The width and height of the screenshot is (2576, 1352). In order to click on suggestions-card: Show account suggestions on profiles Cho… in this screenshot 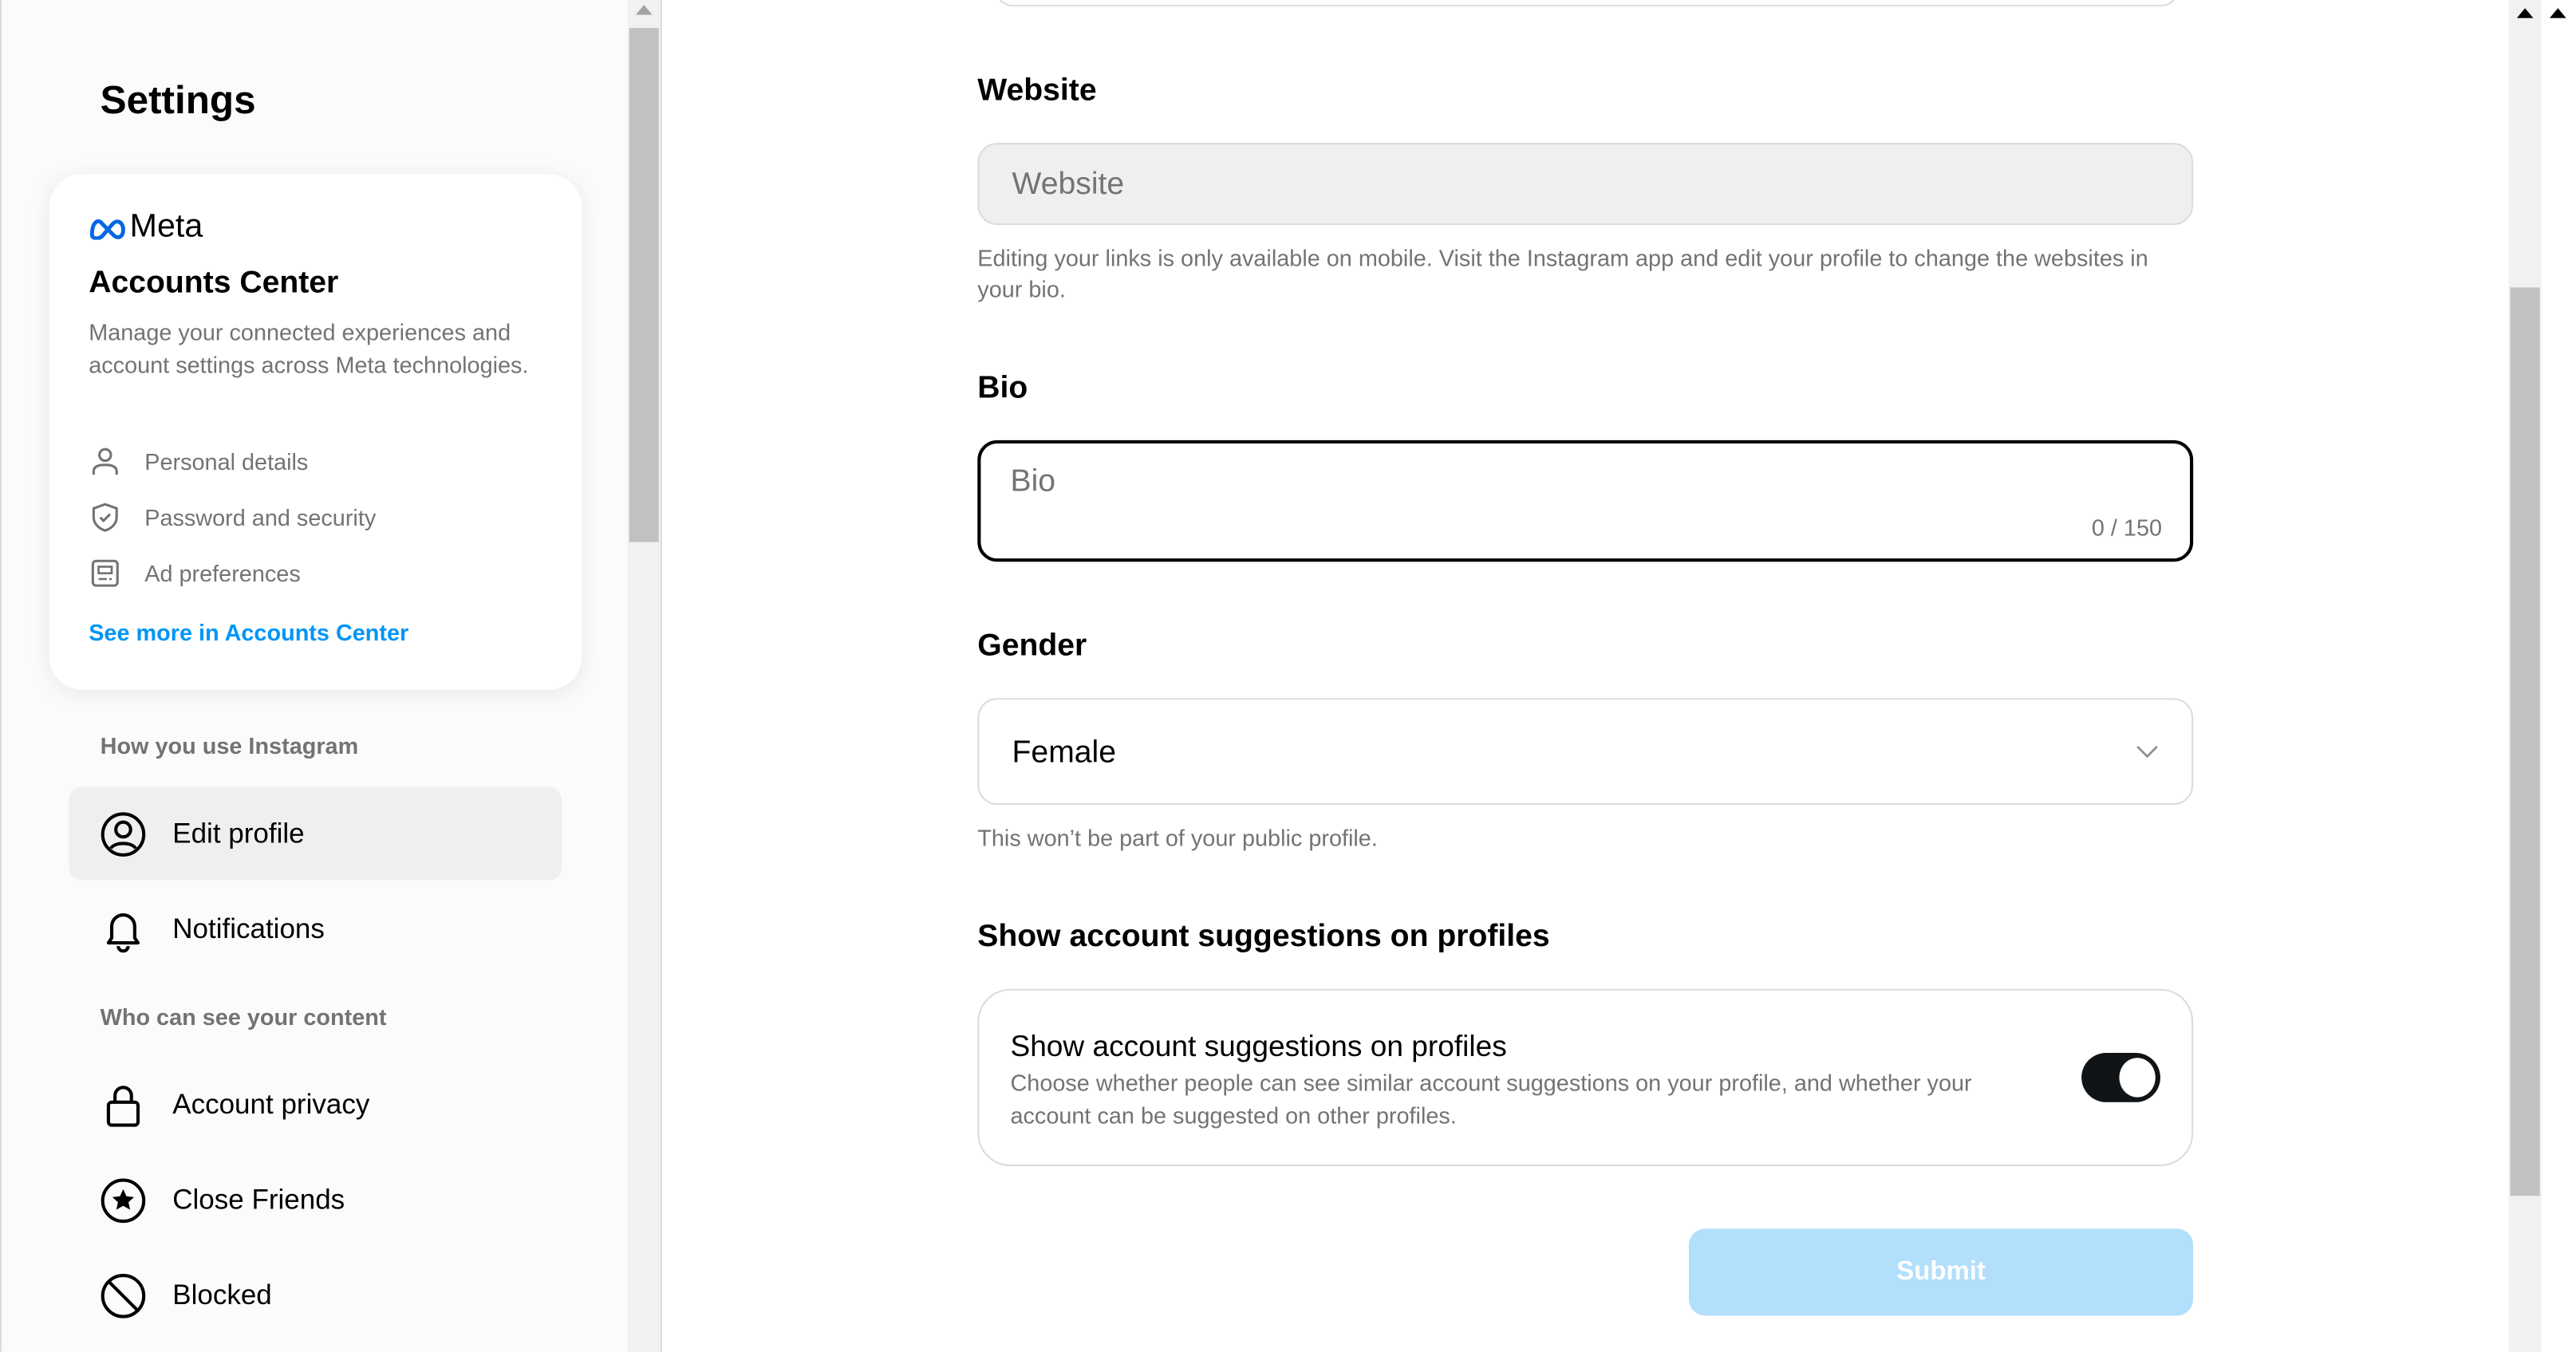, I will do `click(1586, 1077)`.